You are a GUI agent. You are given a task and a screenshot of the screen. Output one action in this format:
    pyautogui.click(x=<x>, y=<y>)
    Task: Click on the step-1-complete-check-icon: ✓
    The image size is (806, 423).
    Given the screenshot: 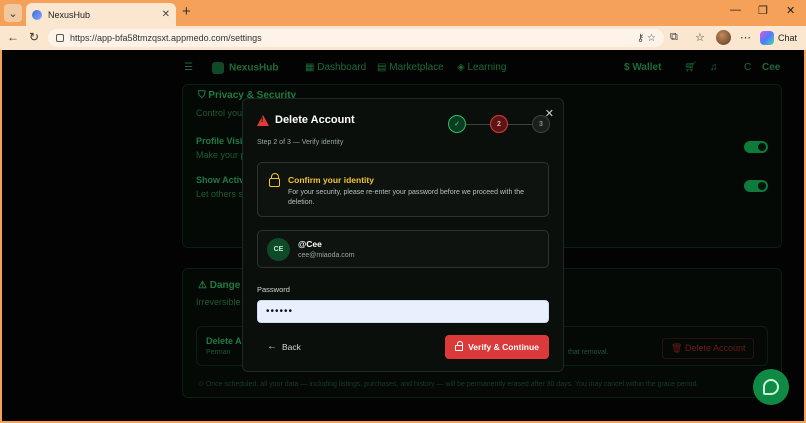 What is the action you would take?
    pyautogui.click(x=457, y=124)
    